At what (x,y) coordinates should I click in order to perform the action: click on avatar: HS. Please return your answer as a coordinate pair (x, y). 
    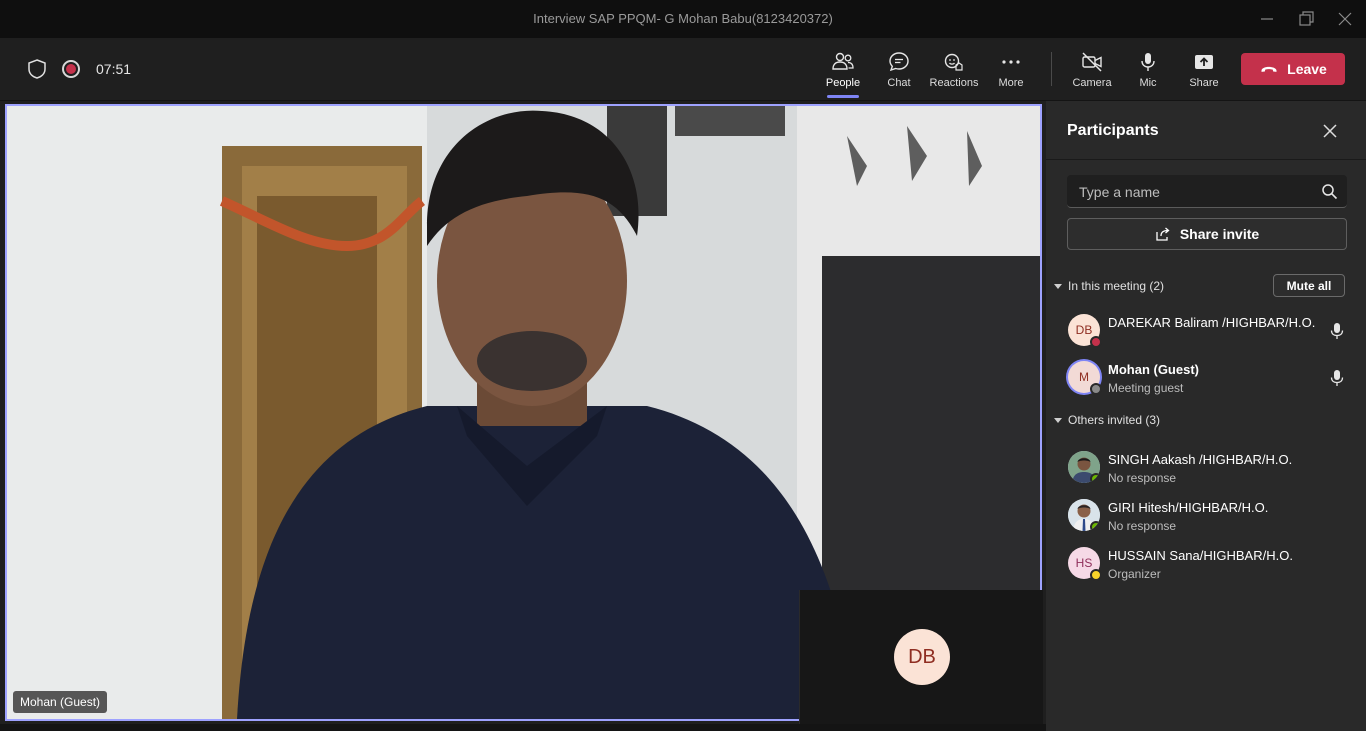
    Looking at the image, I should click on (1085, 564).